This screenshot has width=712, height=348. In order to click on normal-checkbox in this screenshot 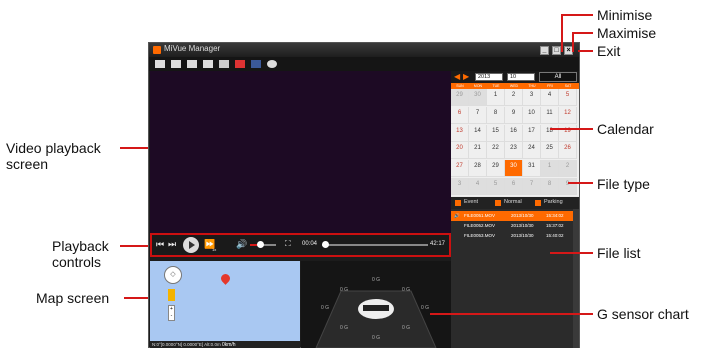, I will do `click(498, 203)`.